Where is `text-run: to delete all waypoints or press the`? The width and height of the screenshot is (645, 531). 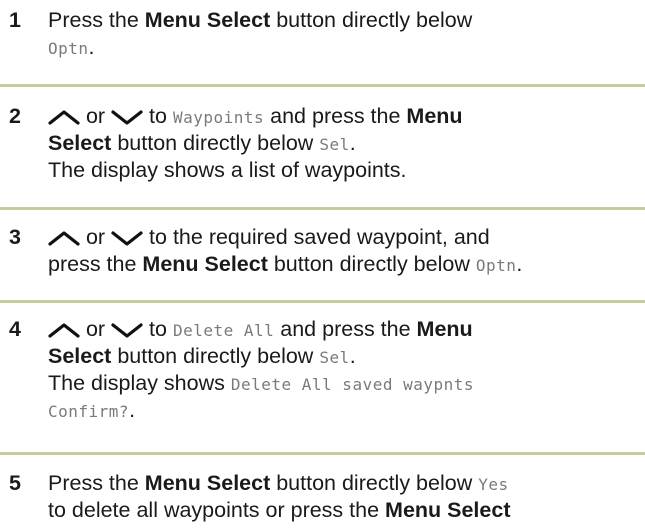 text-run: to delete all waypoints or press the is located at coordinates (217, 510).